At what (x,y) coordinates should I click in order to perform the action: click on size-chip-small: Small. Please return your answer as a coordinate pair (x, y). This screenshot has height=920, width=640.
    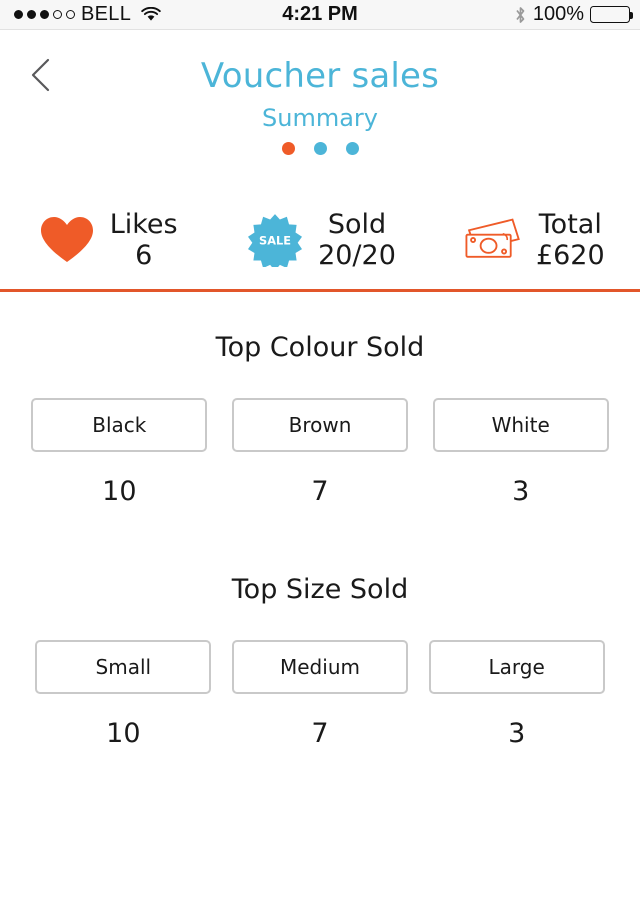
    Looking at the image, I should click on (123, 667).